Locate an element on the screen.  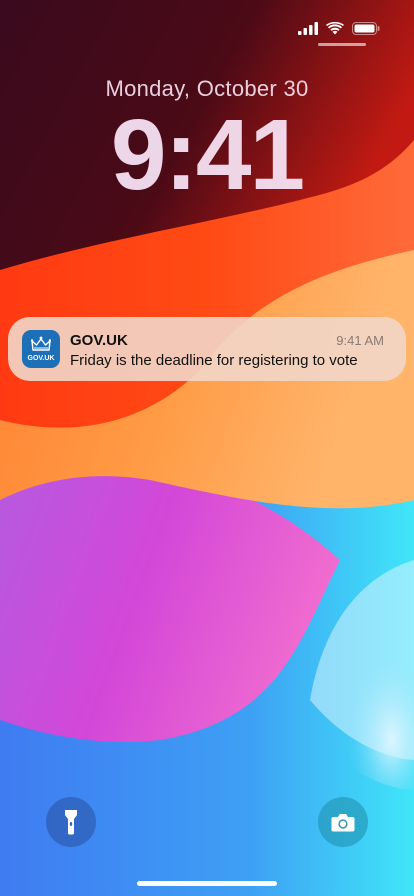
camera-icon is located at coordinates (343, 822).